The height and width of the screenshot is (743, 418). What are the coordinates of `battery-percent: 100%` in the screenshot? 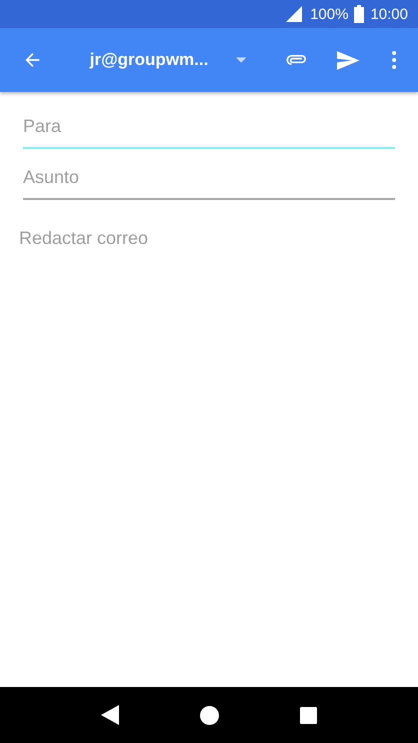 It's located at (329, 14).